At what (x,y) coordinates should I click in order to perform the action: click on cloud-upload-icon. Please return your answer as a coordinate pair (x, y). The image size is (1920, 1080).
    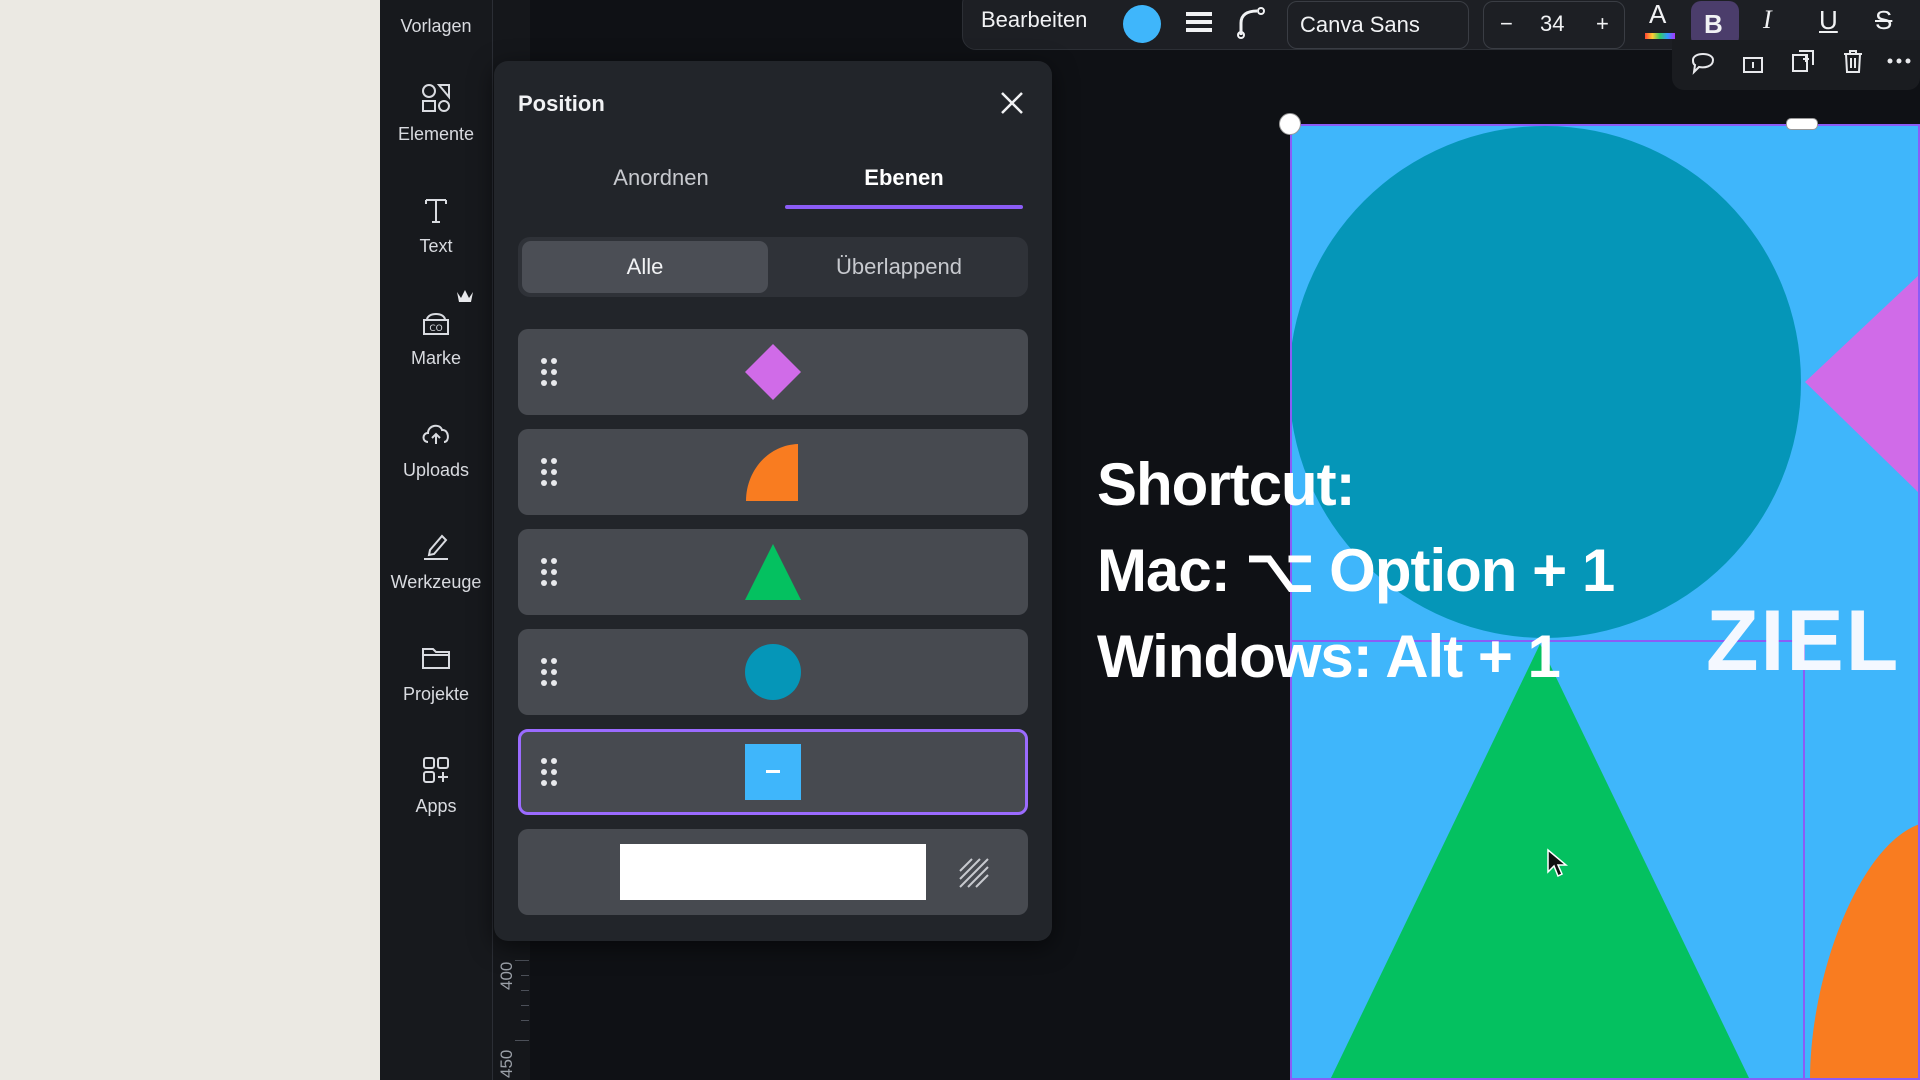
    Looking at the image, I should click on (435, 434).